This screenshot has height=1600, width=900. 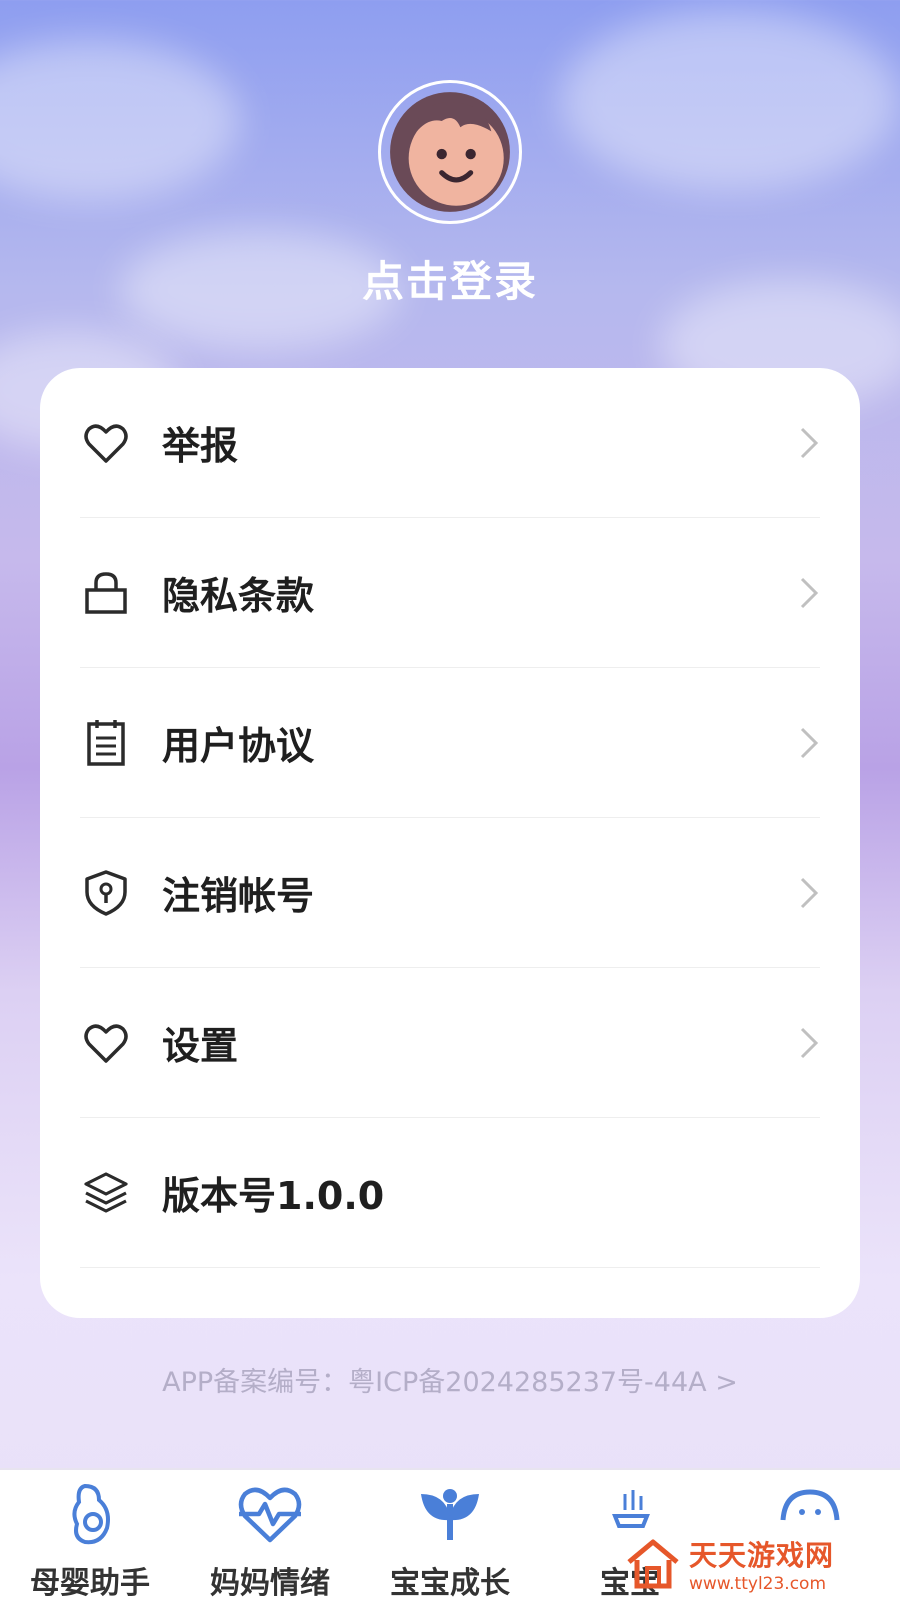 I want to click on tab-maternal-assistant: 母婴助手, so click(x=90, y=1535).